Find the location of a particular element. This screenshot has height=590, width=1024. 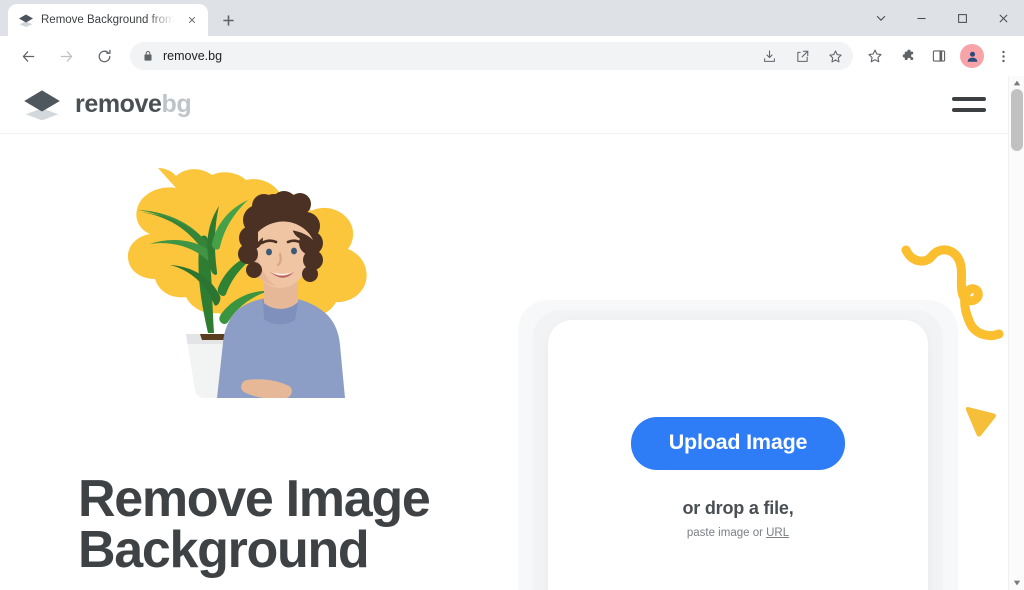

minimize-icon is located at coordinates (921, 18).